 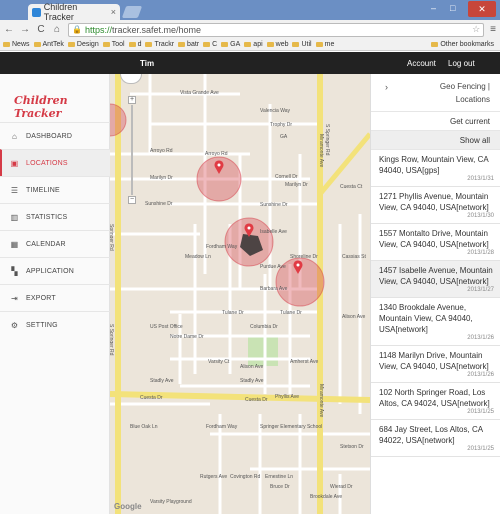 What do you see at coordinates (25, 29) in the screenshot?
I see `forward-icon: →` at bounding box center [25, 29].